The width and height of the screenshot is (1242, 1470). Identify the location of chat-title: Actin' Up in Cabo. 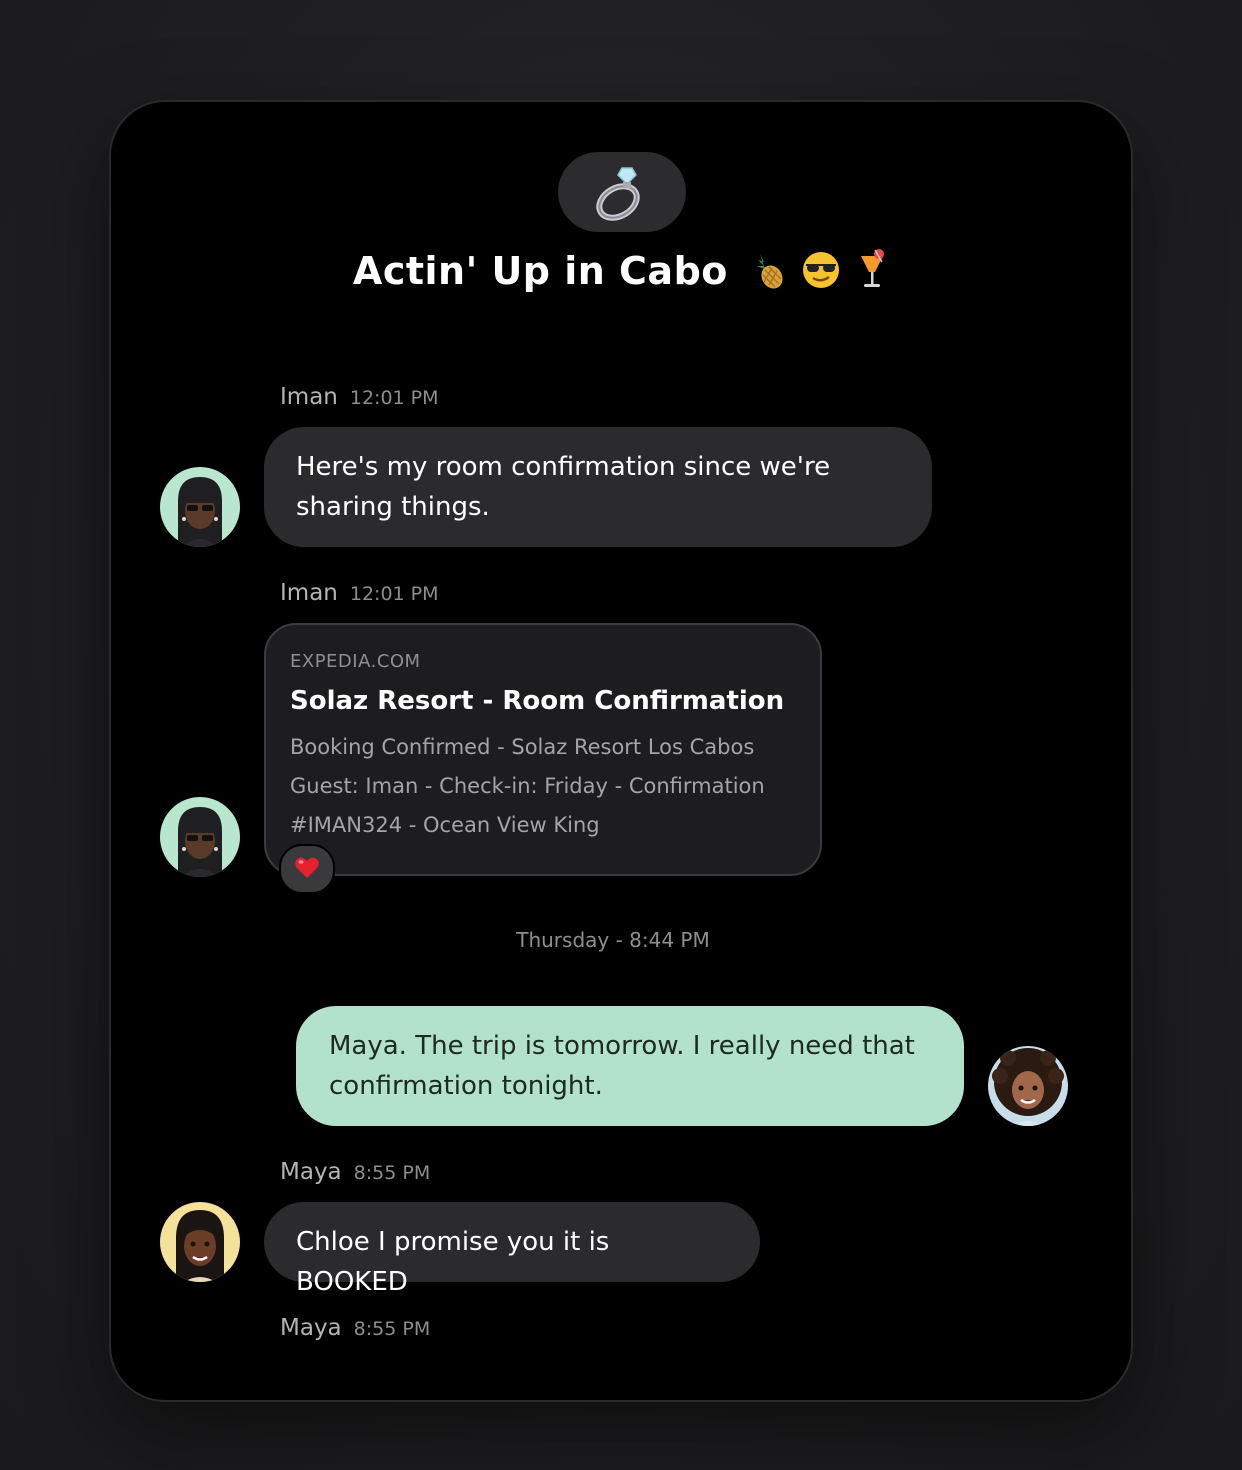
(621, 273).